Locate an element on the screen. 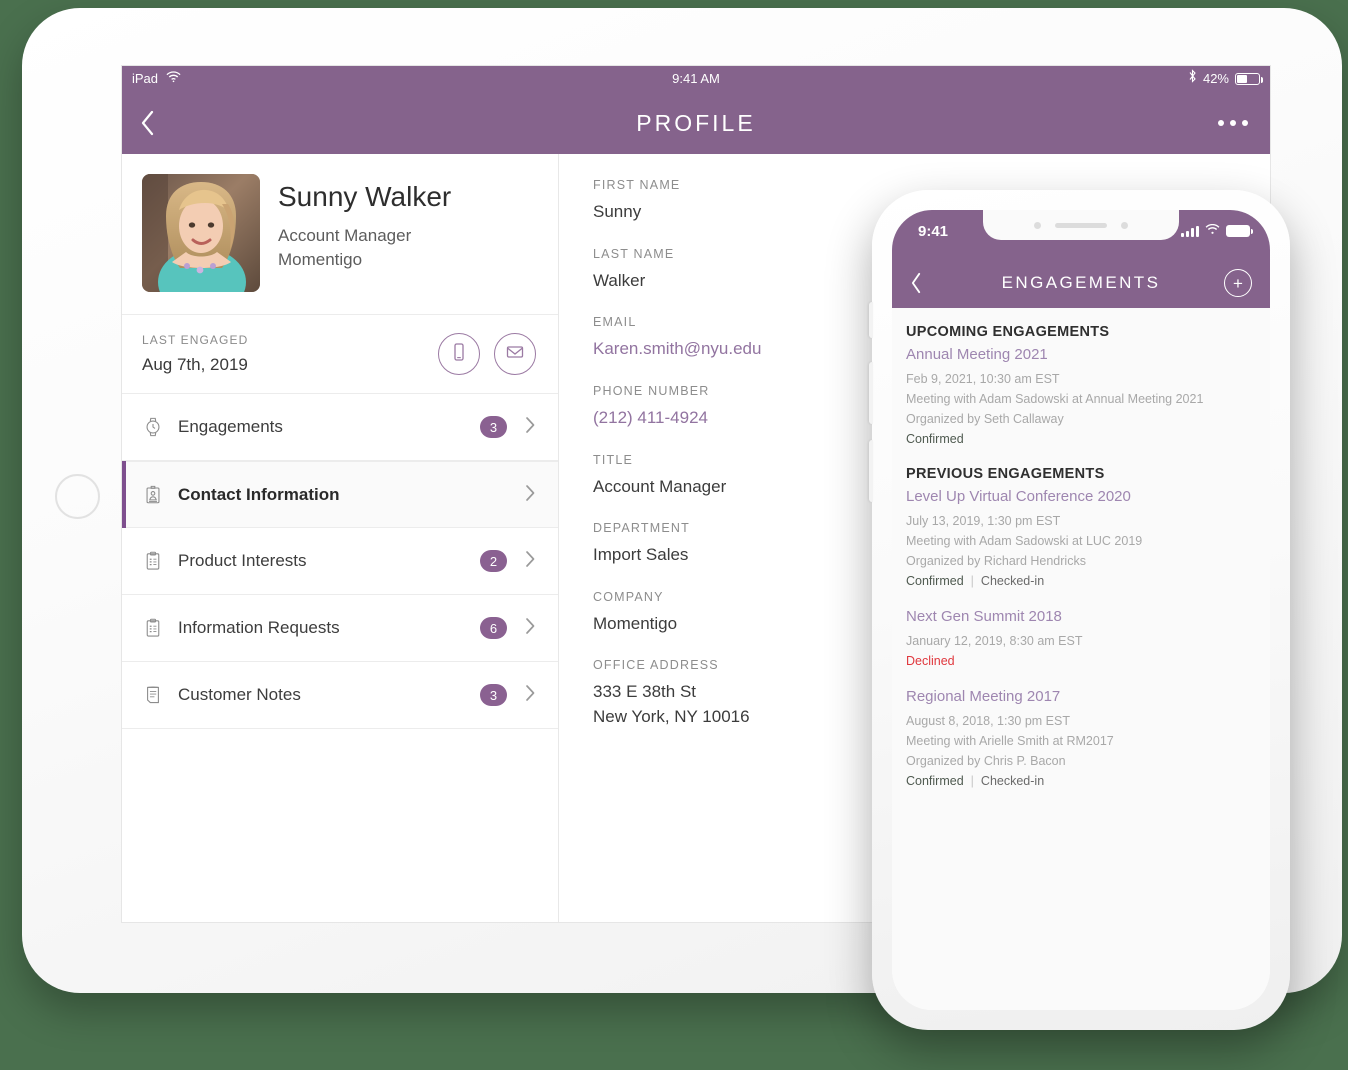 The height and width of the screenshot is (1070, 1348). iphone-nav-bar: ENGAGEMENTS + is located at coordinates (1081, 283).